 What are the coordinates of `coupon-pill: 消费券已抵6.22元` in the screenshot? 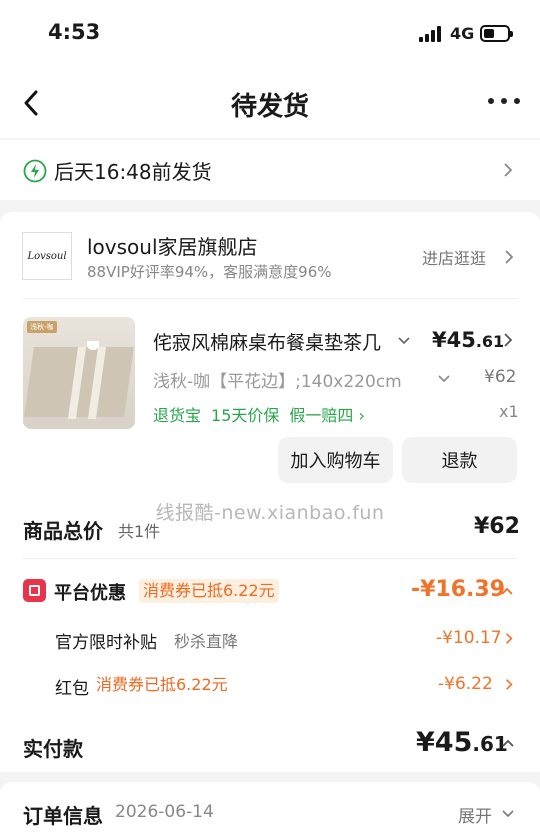 It's located at (209, 591).